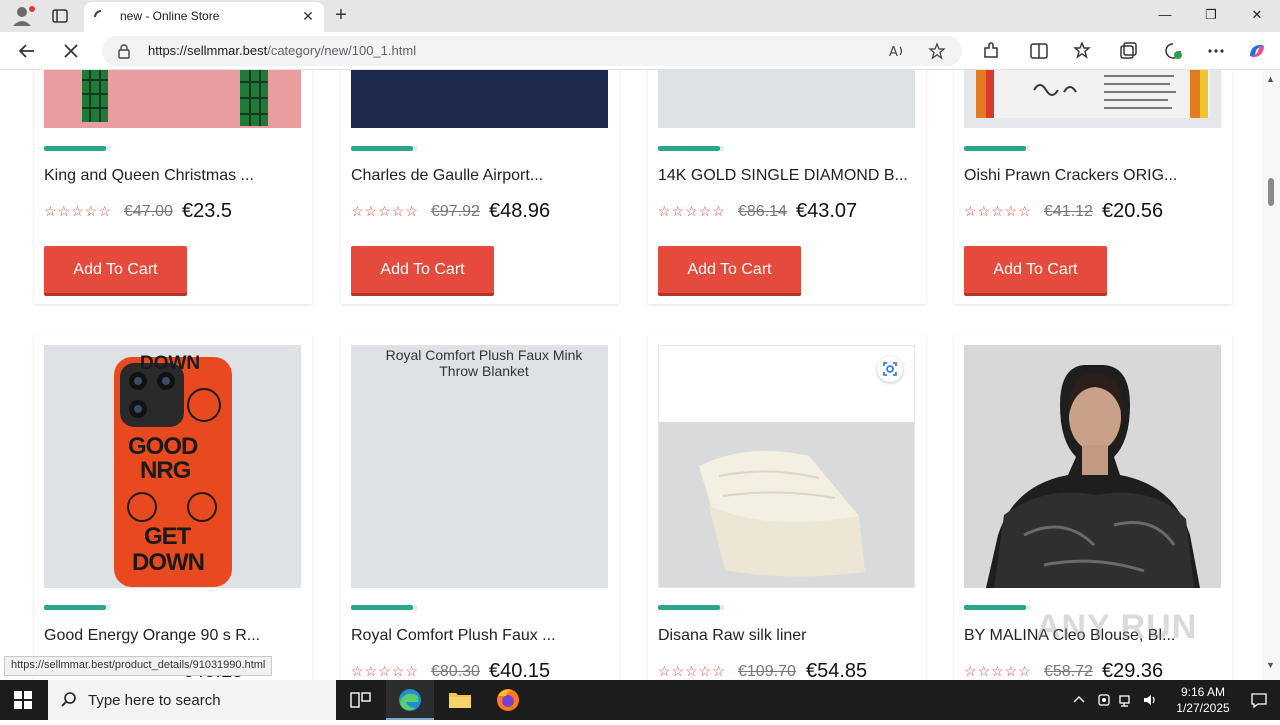 The width and height of the screenshot is (1280, 725). I want to click on taskbar-clock: 9:16 AM 1/27/2025, so click(1203, 700).